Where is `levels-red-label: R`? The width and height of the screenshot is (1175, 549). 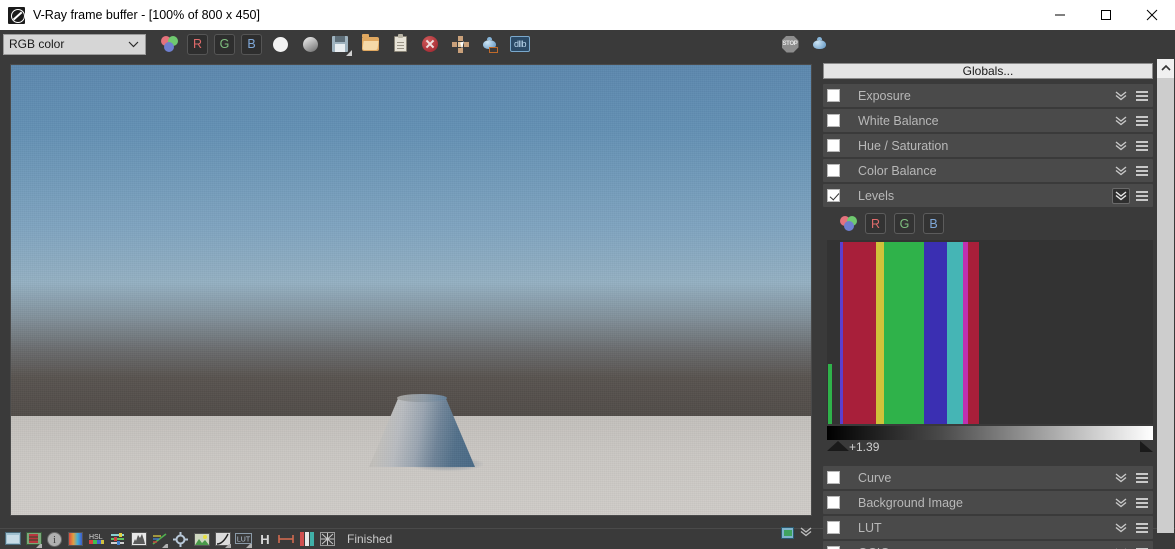
levels-red-label: R is located at coordinates (875, 223).